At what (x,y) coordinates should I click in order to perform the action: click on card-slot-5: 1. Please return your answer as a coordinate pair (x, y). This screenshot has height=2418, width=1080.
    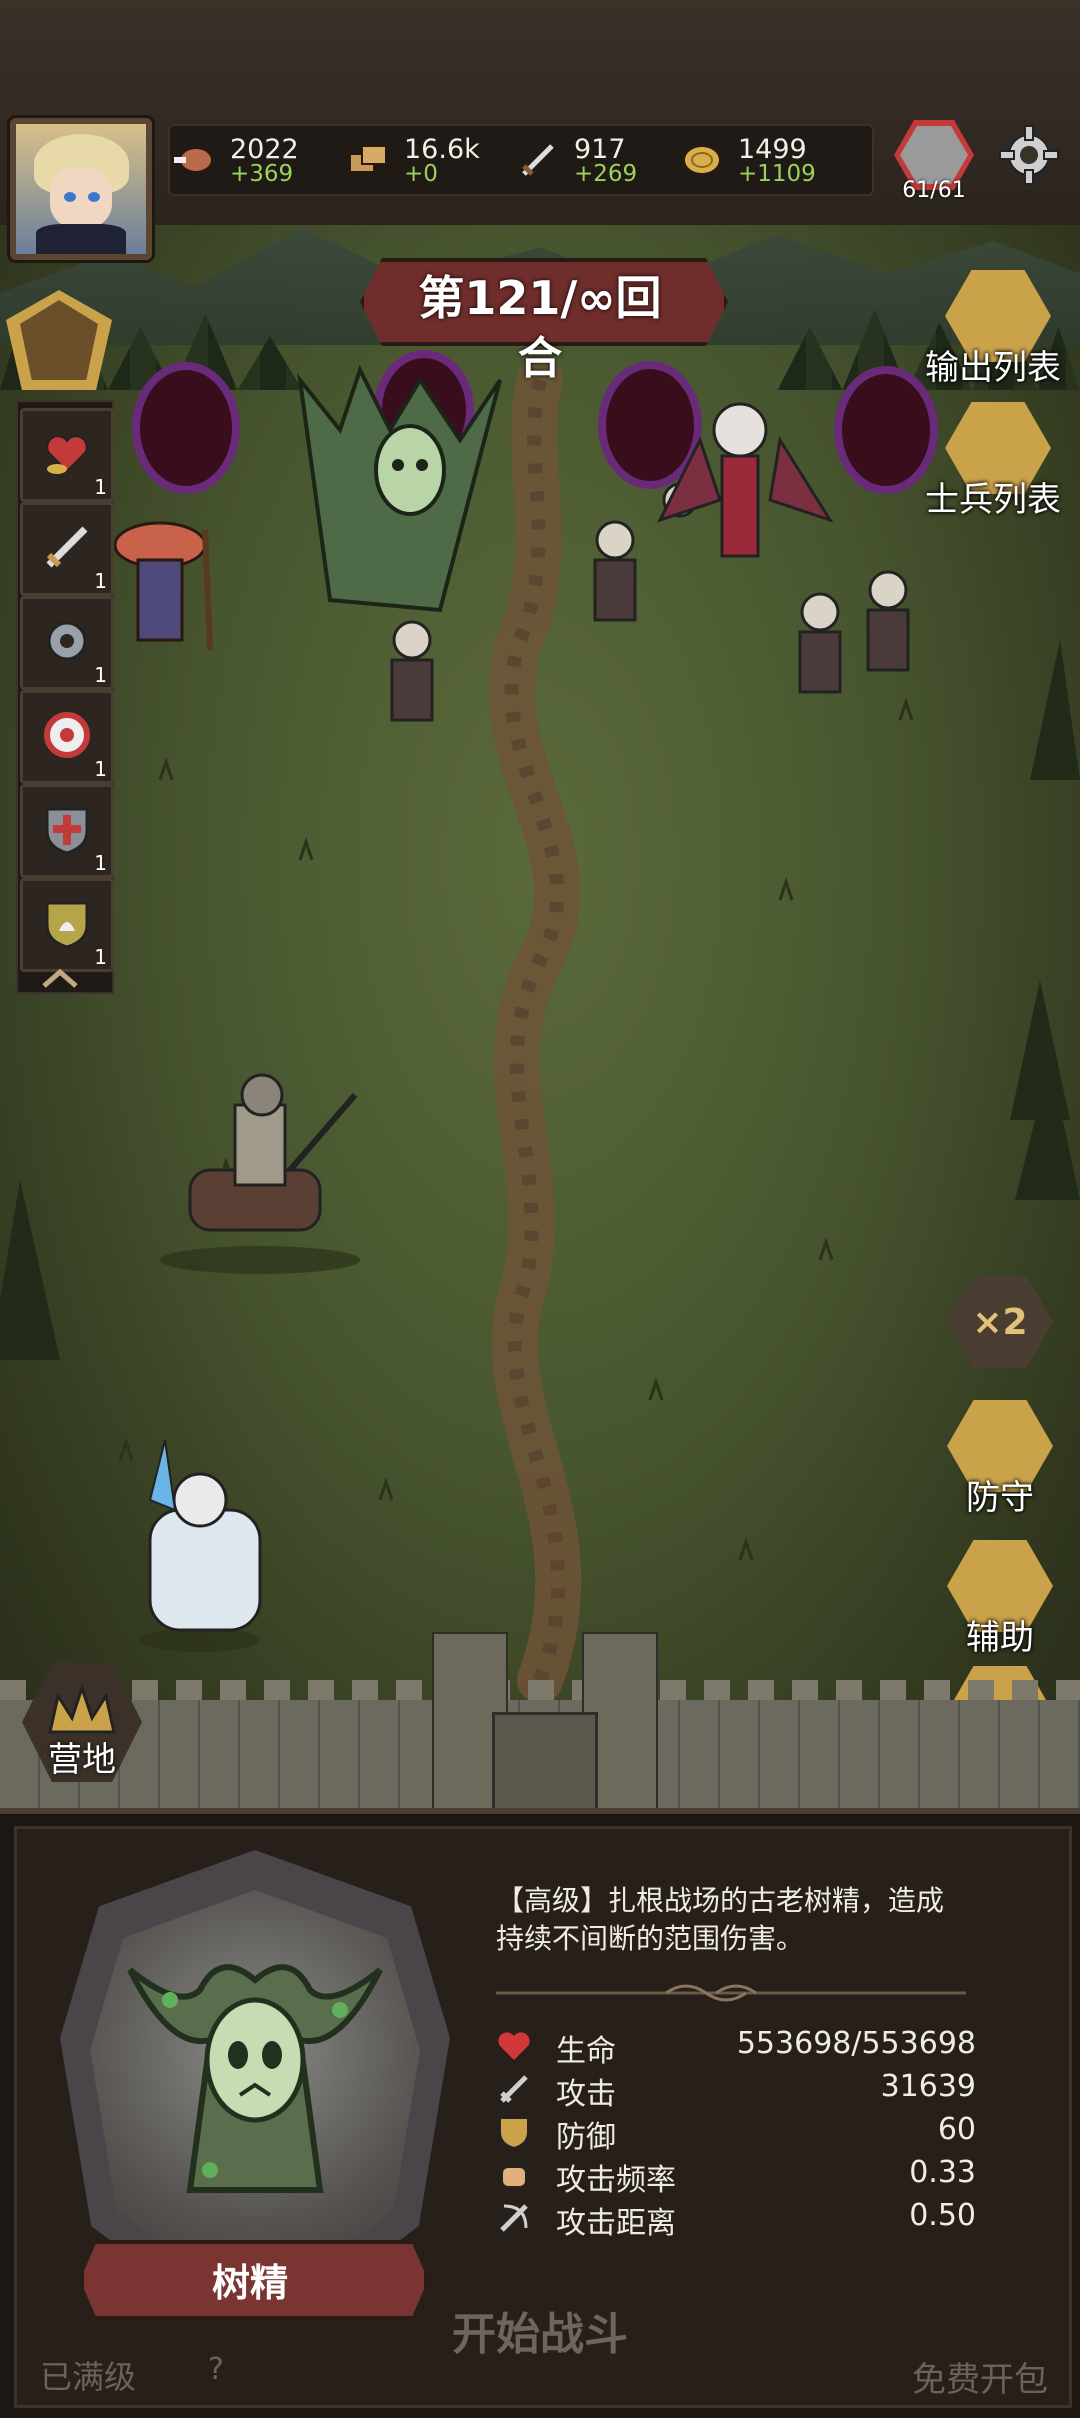
    Looking at the image, I should click on (67, 831).